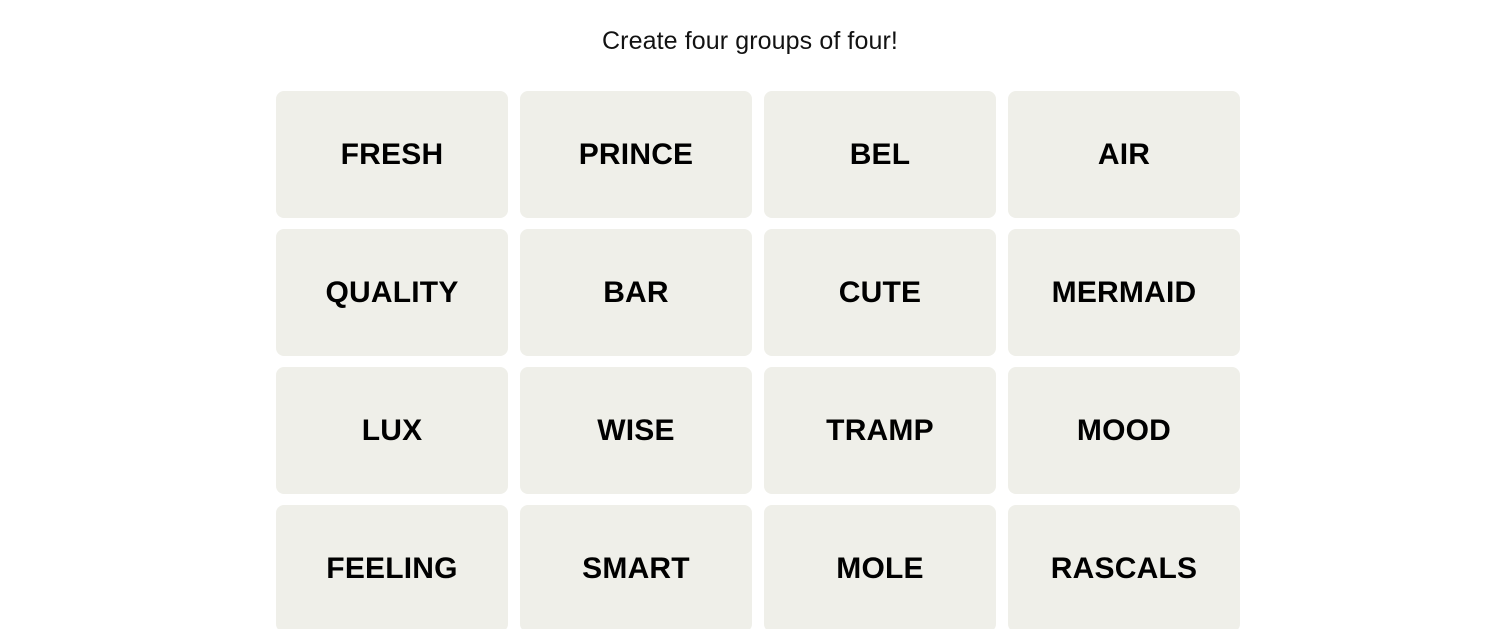  I want to click on word-tile-bar: BAR, so click(636, 292).